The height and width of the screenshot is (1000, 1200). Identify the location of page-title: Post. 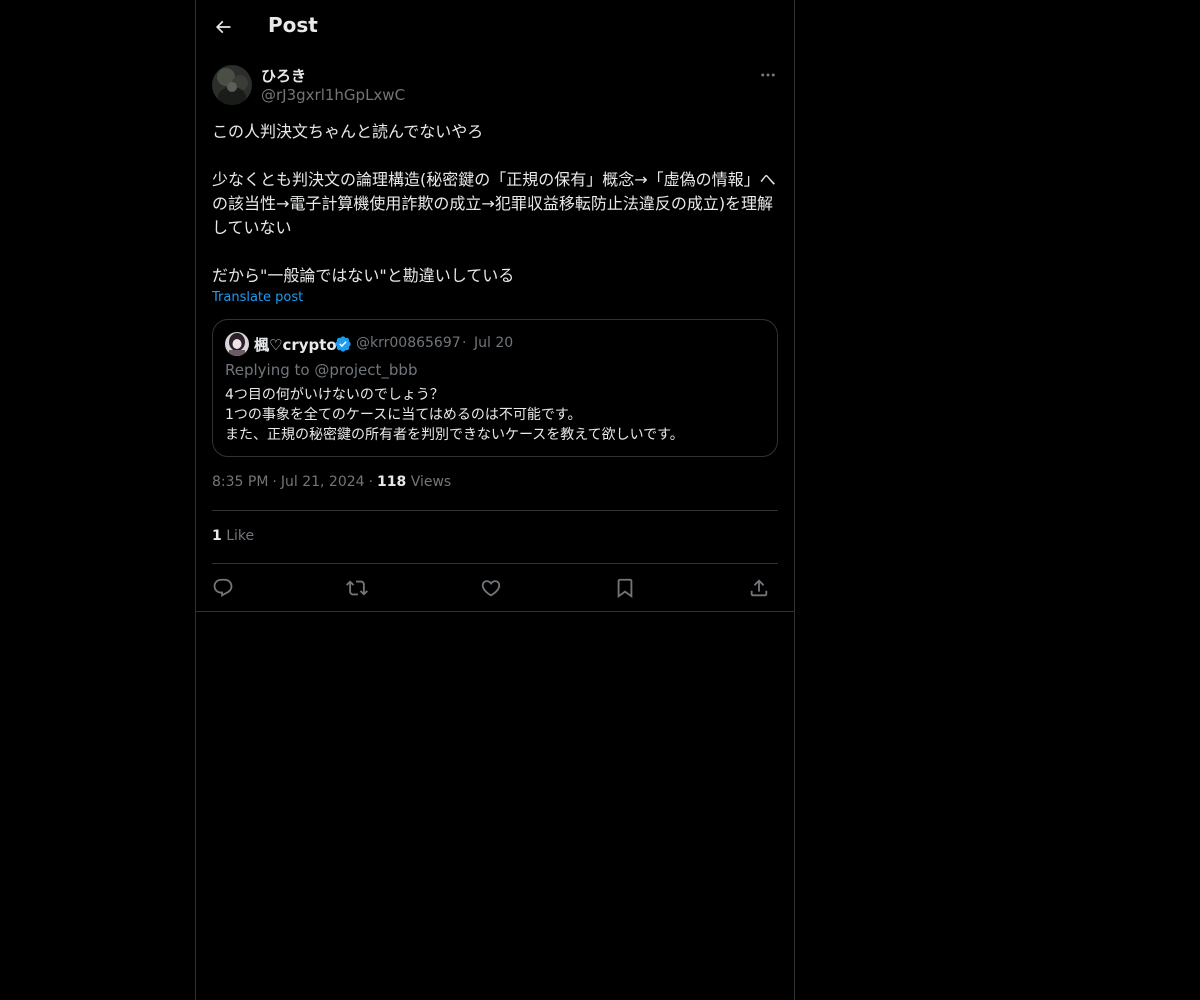
(293, 25).